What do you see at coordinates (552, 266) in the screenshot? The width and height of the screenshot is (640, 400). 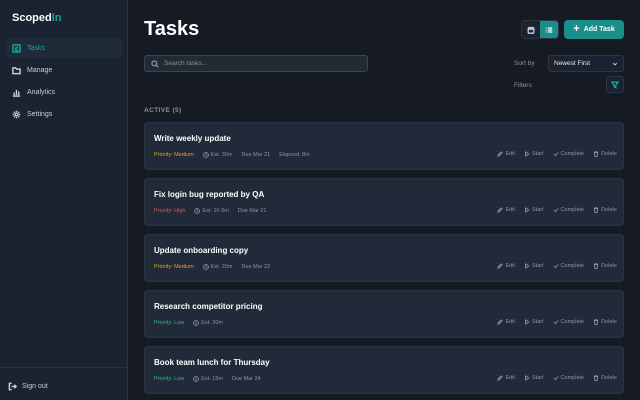 I see `task-actions: Edit Start Complete Delete` at bounding box center [552, 266].